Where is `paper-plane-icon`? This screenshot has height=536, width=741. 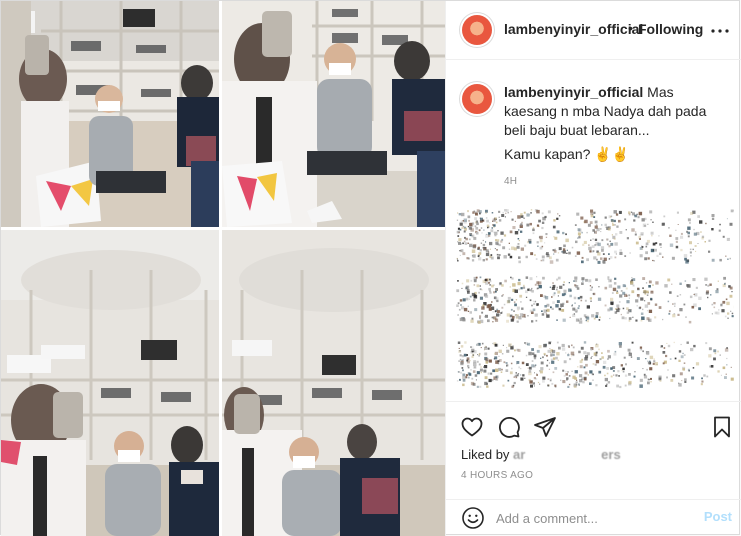
paper-plane-icon is located at coordinates (545, 427).